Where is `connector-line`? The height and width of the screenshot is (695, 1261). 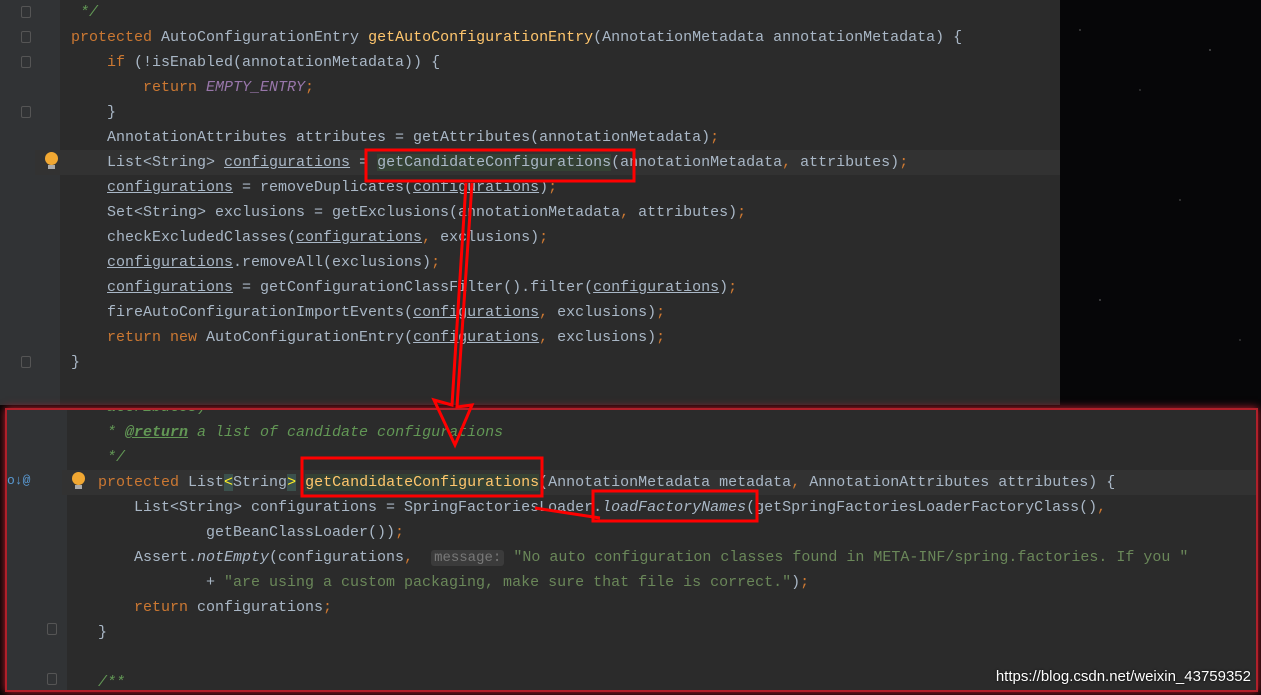 connector-line is located at coordinates (567, 513).